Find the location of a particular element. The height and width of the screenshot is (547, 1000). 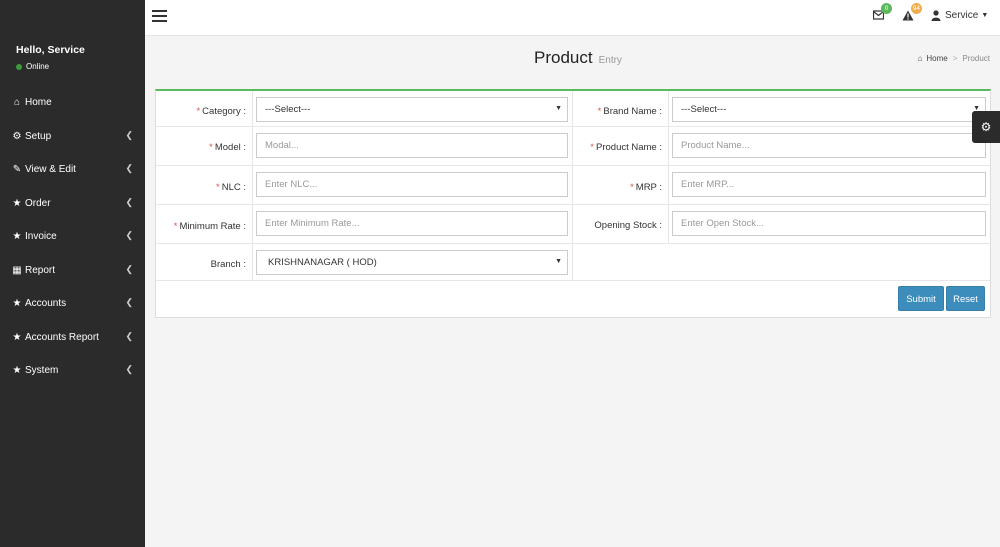

sidebar-item-invoice: ★ Invoice ❮ is located at coordinates (72, 237).